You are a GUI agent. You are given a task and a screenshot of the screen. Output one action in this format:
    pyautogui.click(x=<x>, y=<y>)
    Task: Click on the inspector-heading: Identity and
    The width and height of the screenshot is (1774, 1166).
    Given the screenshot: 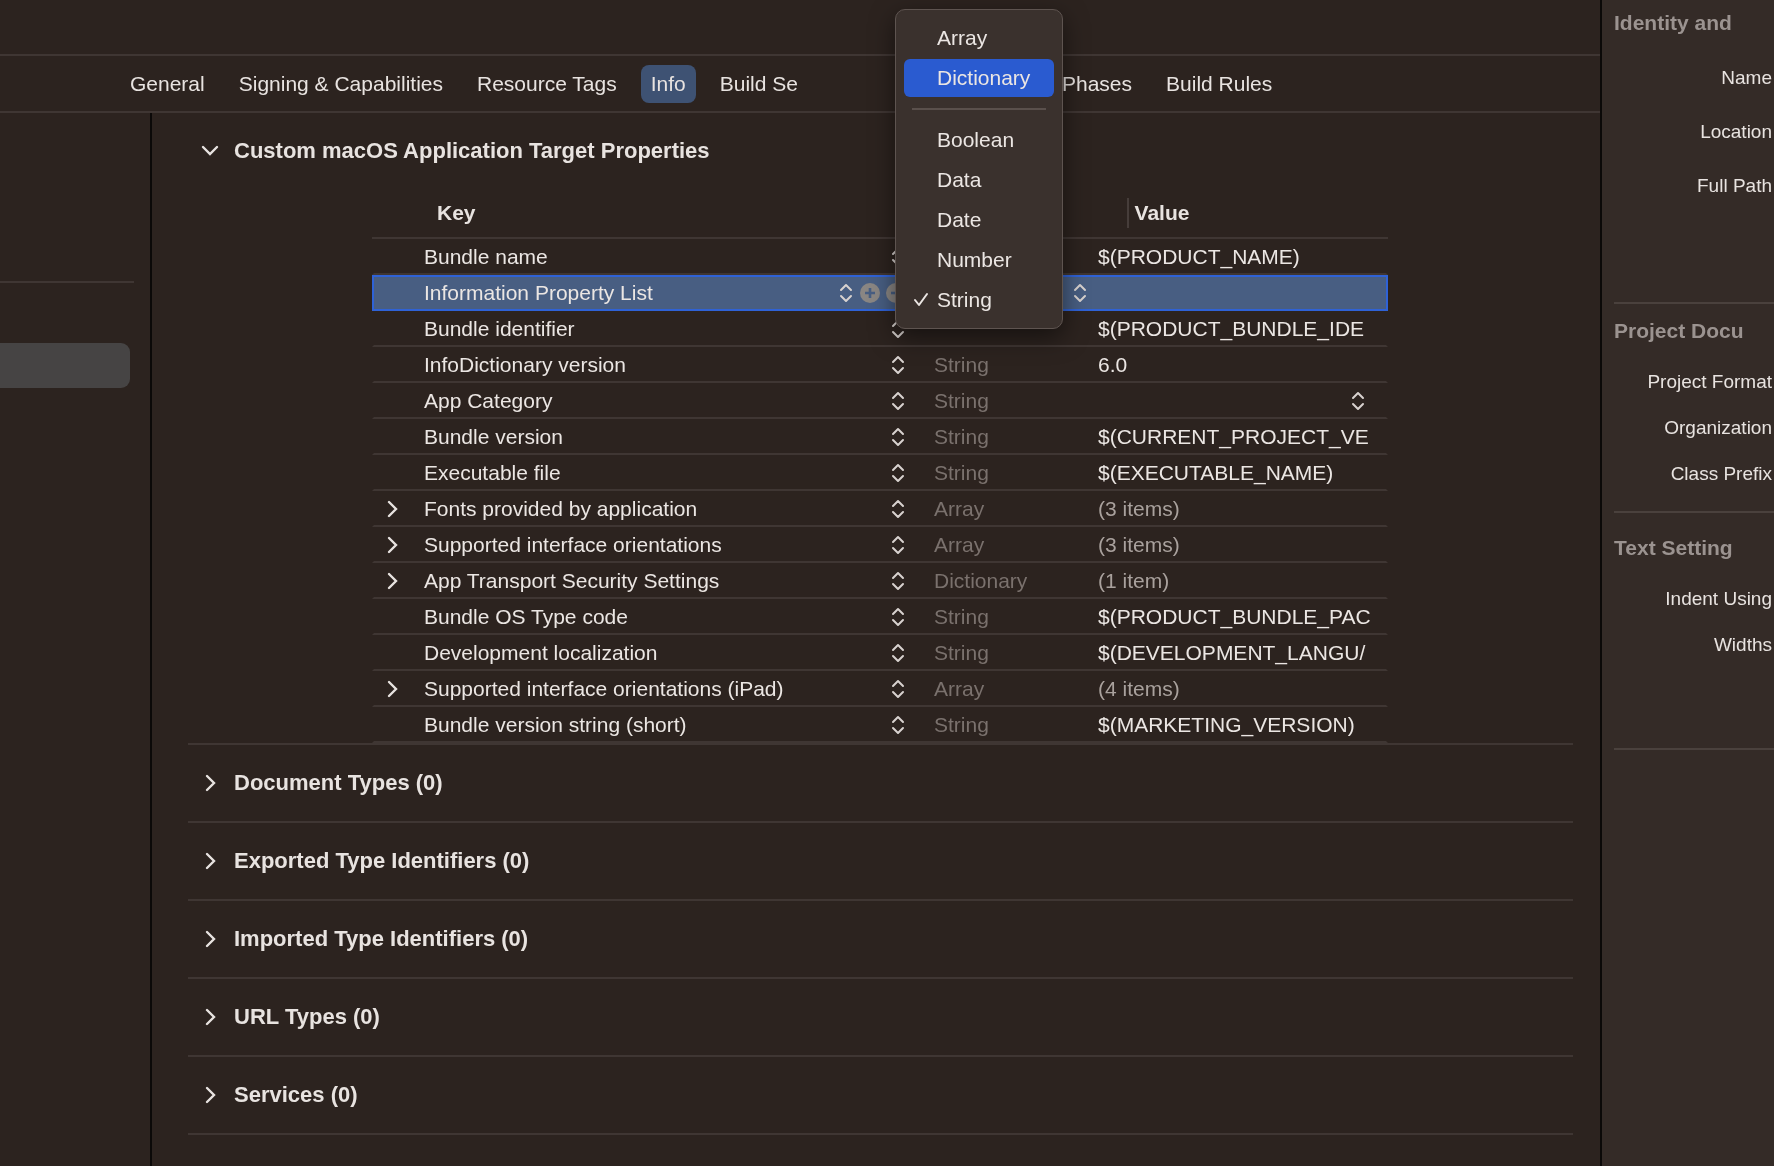 What is the action you would take?
    pyautogui.click(x=1673, y=23)
    